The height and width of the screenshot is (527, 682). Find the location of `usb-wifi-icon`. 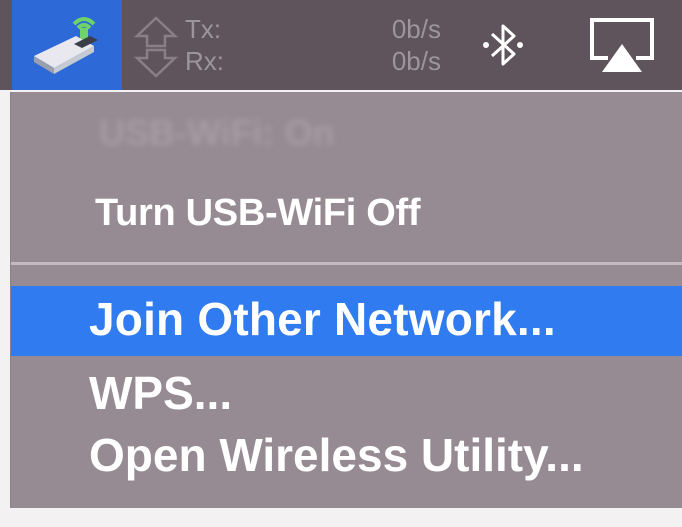

usb-wifi-icon is located at coordinates (66, 45).